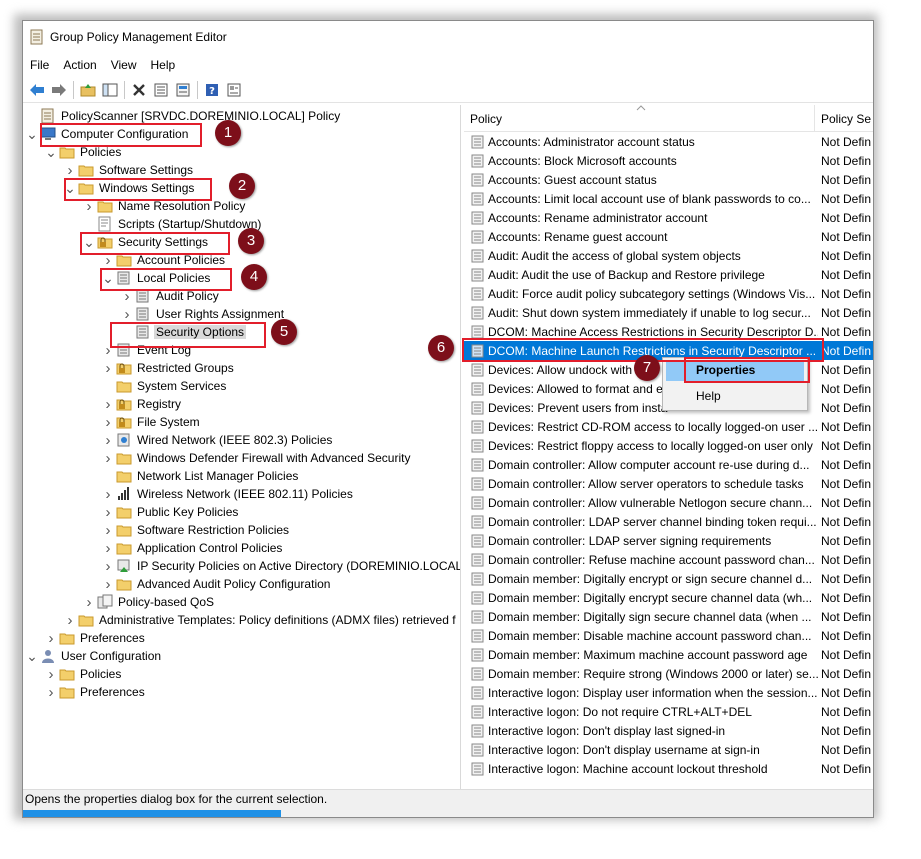 This screenshot has width=921, height=859. I want to click on tree-item: › Account Policies, so click(164, 260).